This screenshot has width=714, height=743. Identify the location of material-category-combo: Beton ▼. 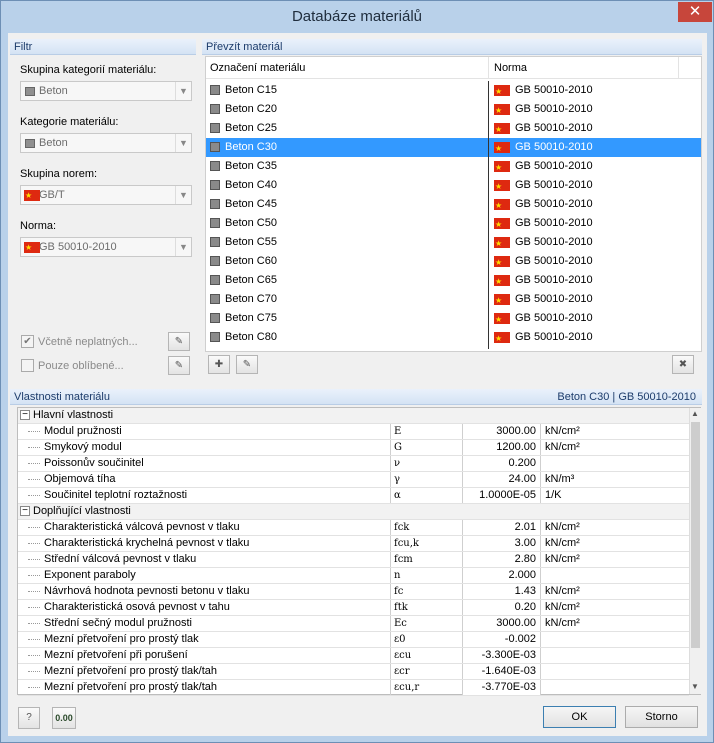
(106, 143).